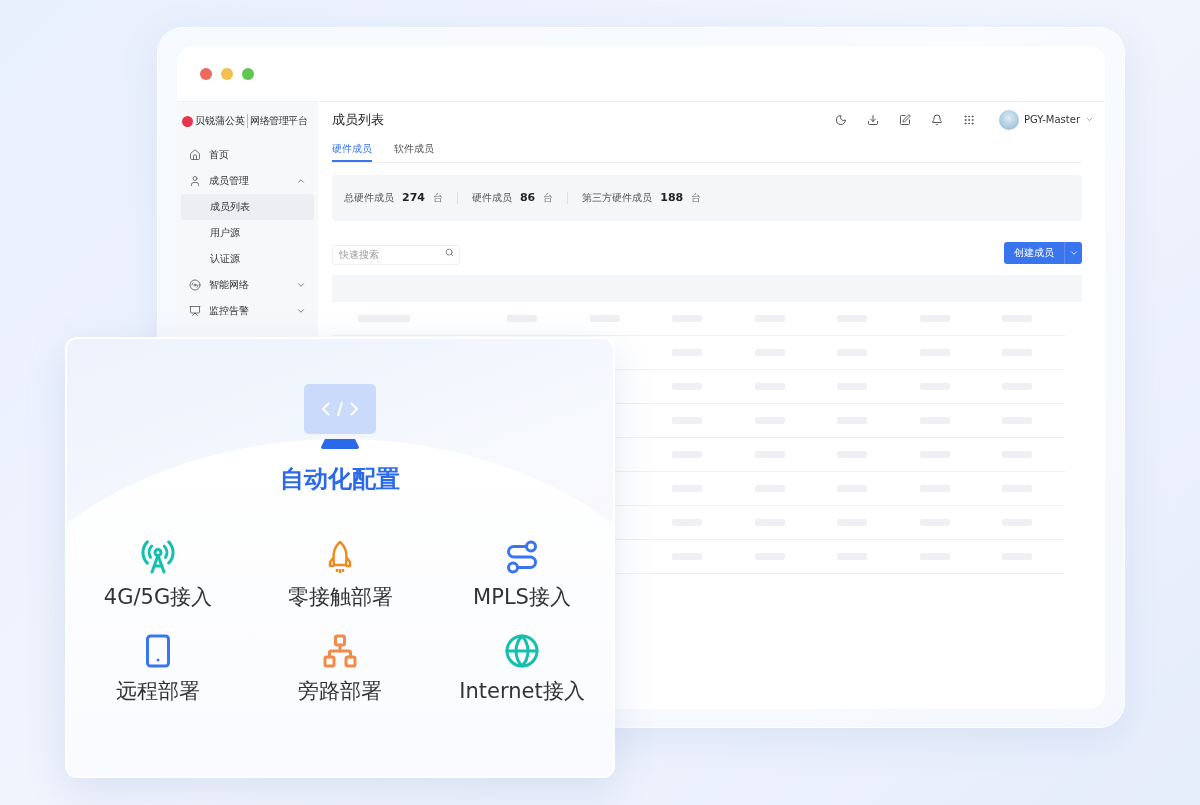 The width and height of the screenshot is (1200, 805). Describe the element at coordinates (340, 651) in the screenshot. I see `network-icon` at that location.